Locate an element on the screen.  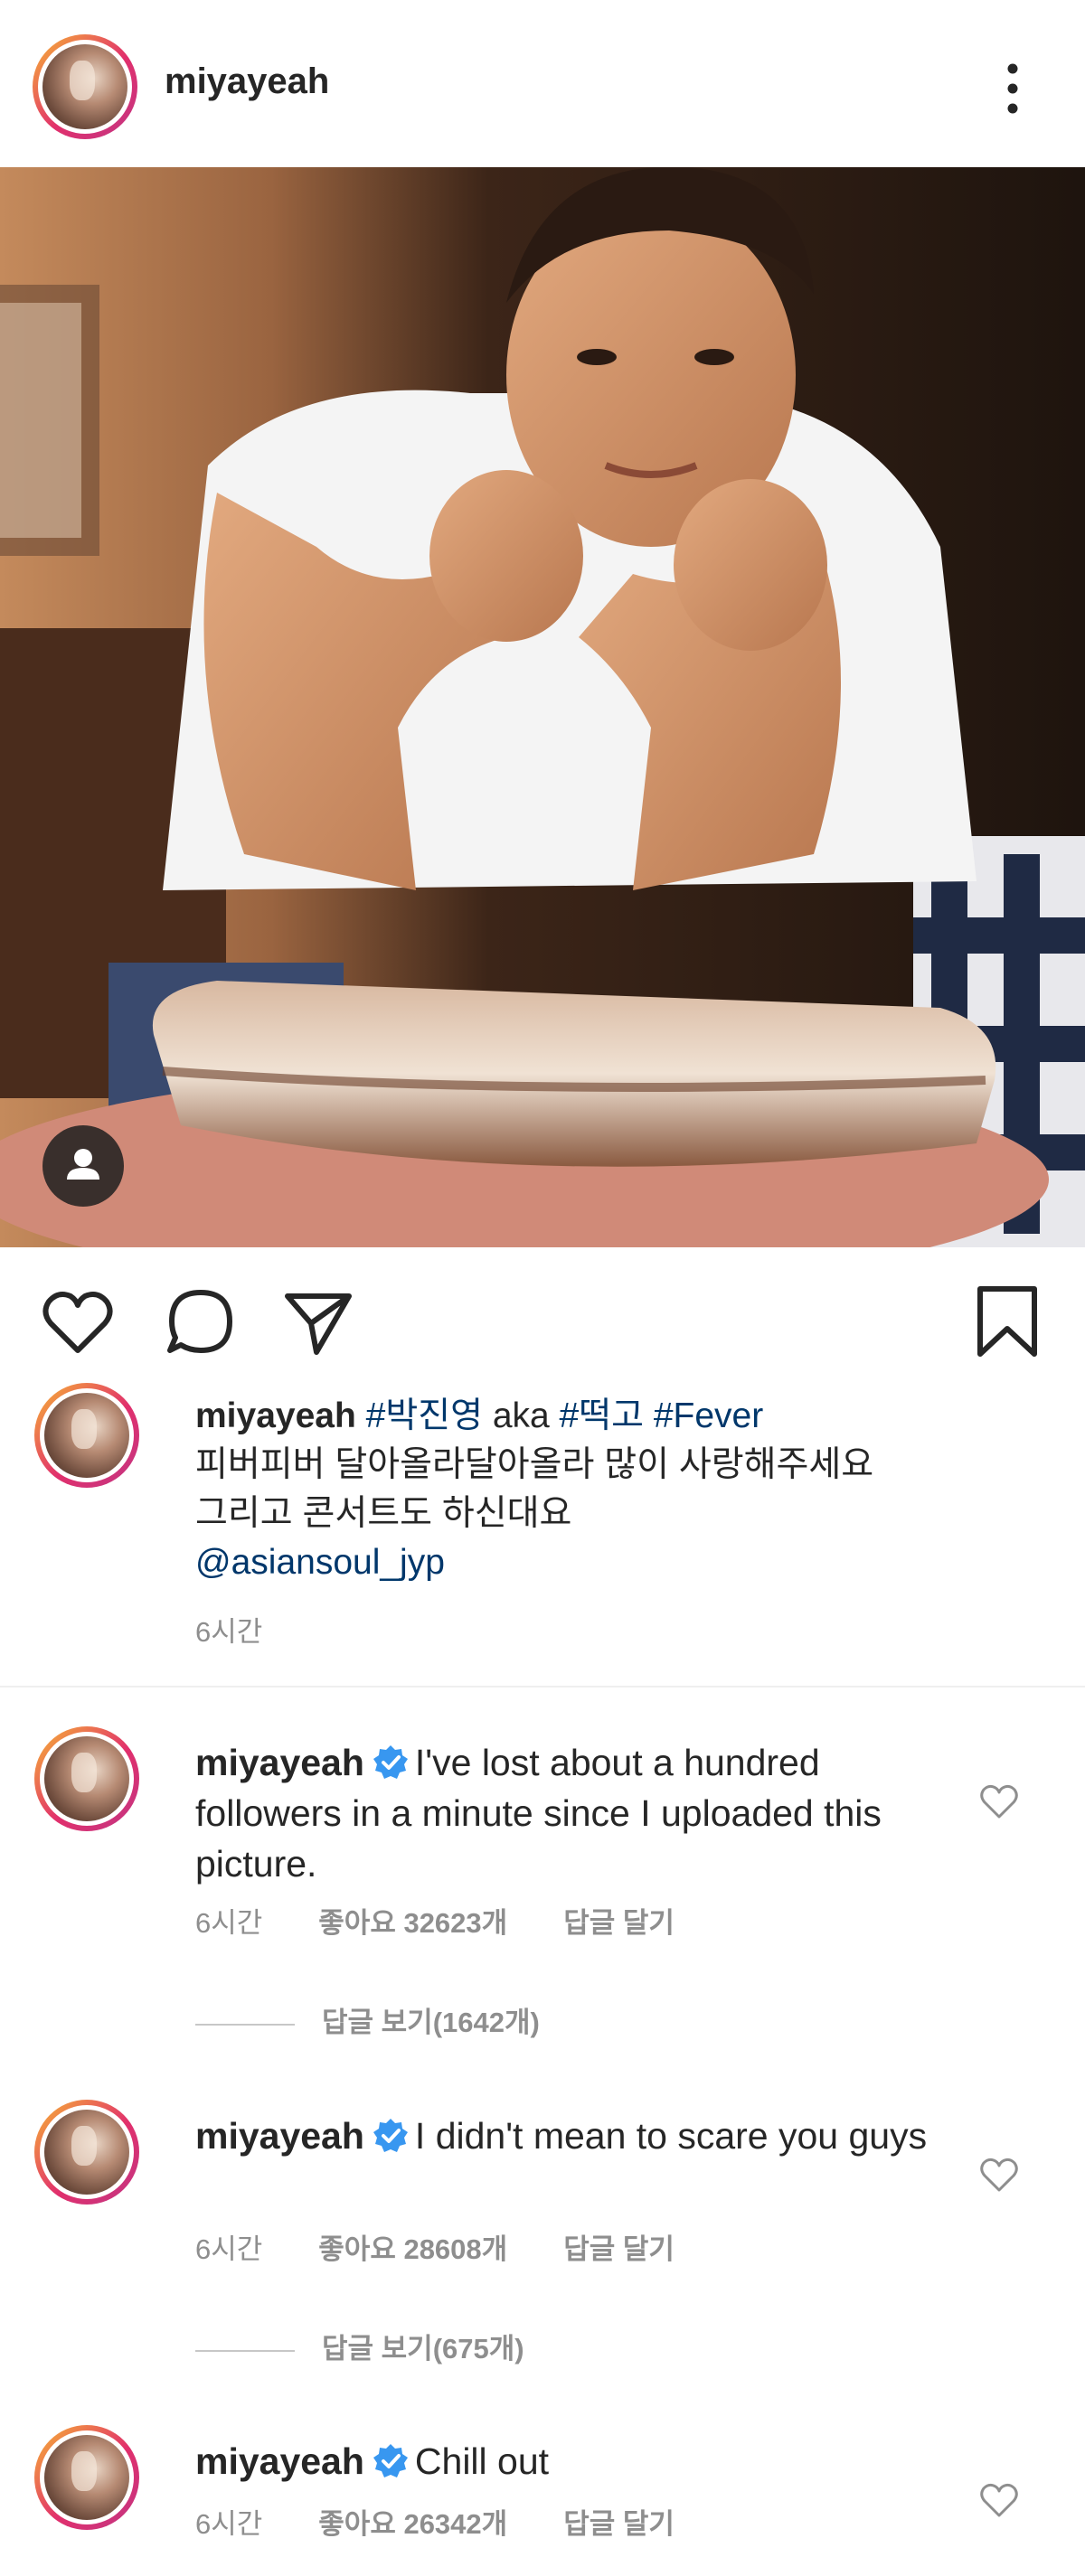
caption-line: 피버피버 달아올라달아올라 많이 사랑해주세요 is located at coordinates (534, 1465).